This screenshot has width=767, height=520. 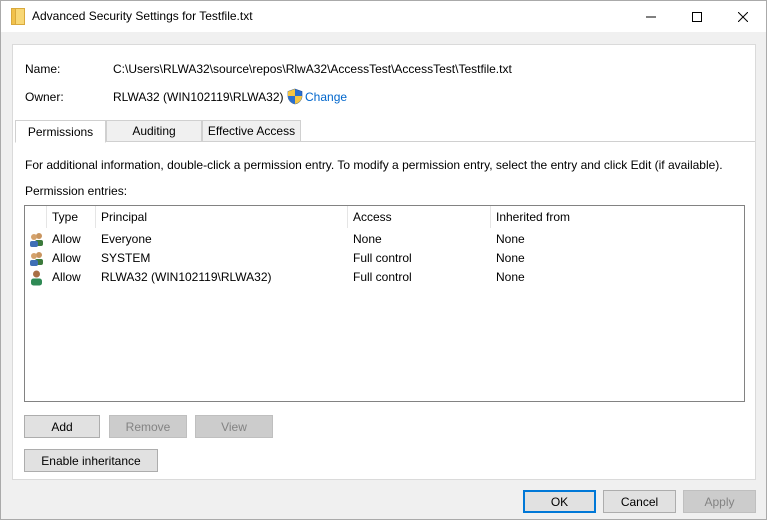 I want to click on column-header-access: Access, so click(x=419, y=217).